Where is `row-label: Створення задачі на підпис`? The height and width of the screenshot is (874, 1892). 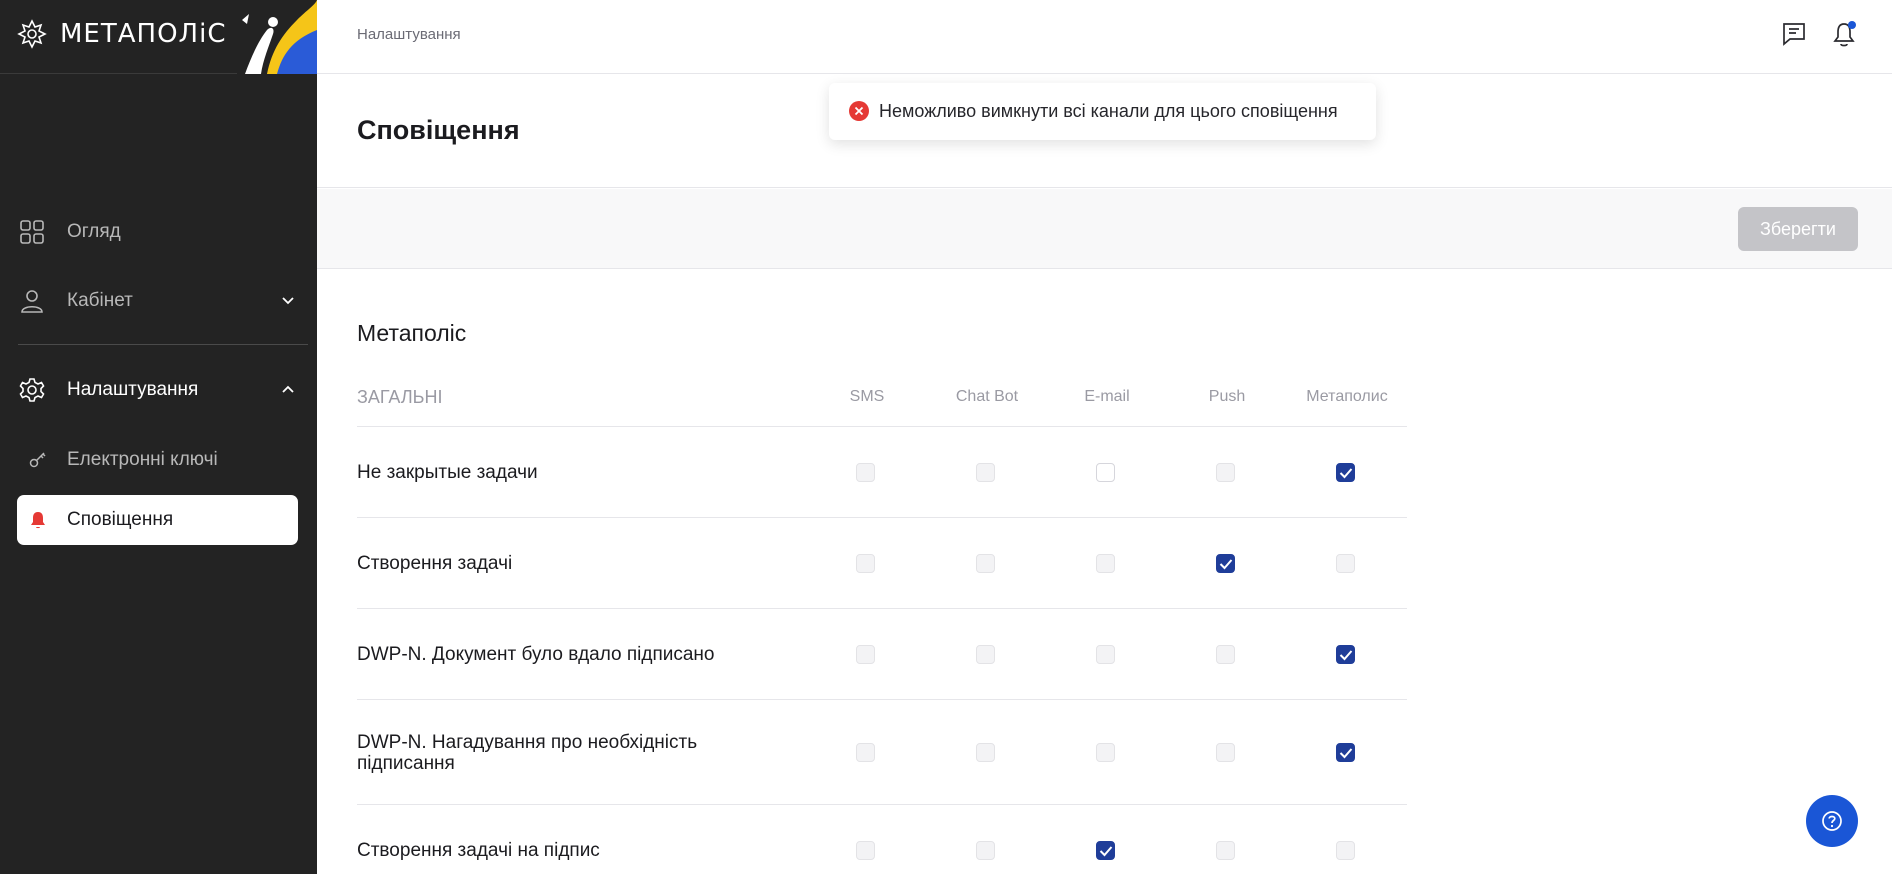 row-label: Створення задачі на підпис is located at coordinates (478, 850).